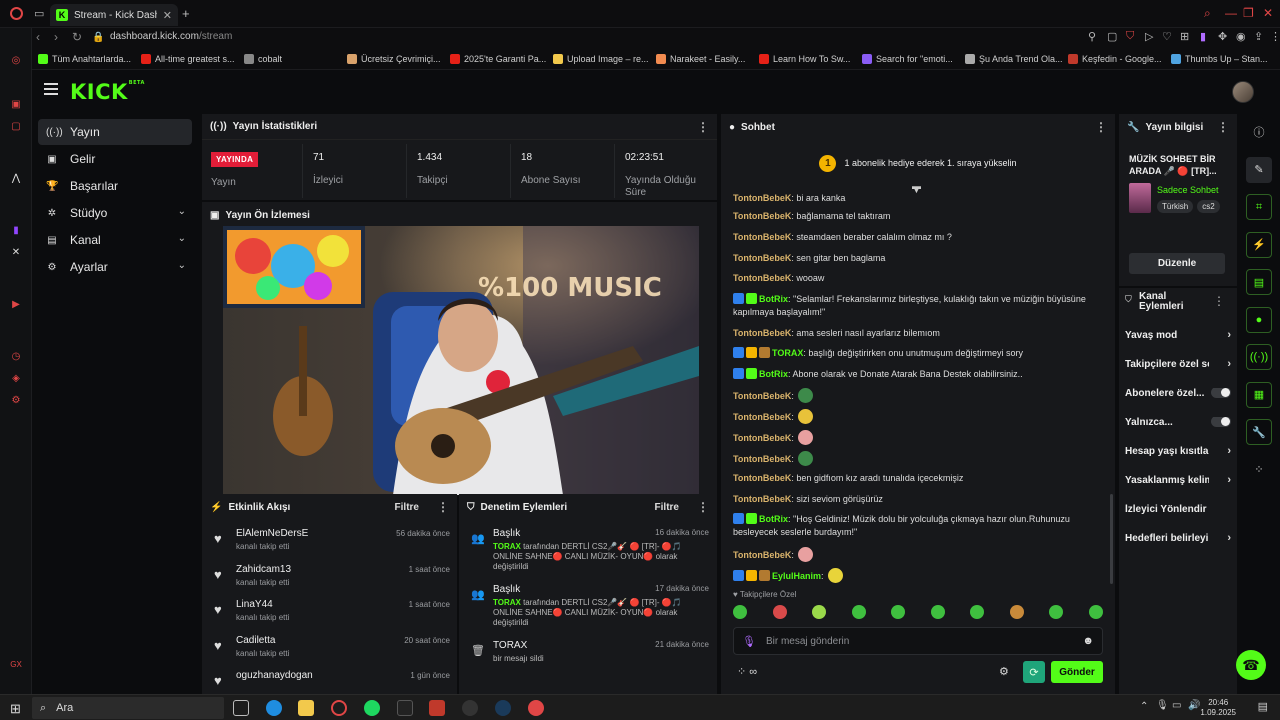 The height and width of the screenshot is (720, 1280). What do you see at coordinates (918, 216) in the screenshot?
I see `chat-message: TontonBebeK: bağlamama tel taktıram` at bounding box center [918, 216].